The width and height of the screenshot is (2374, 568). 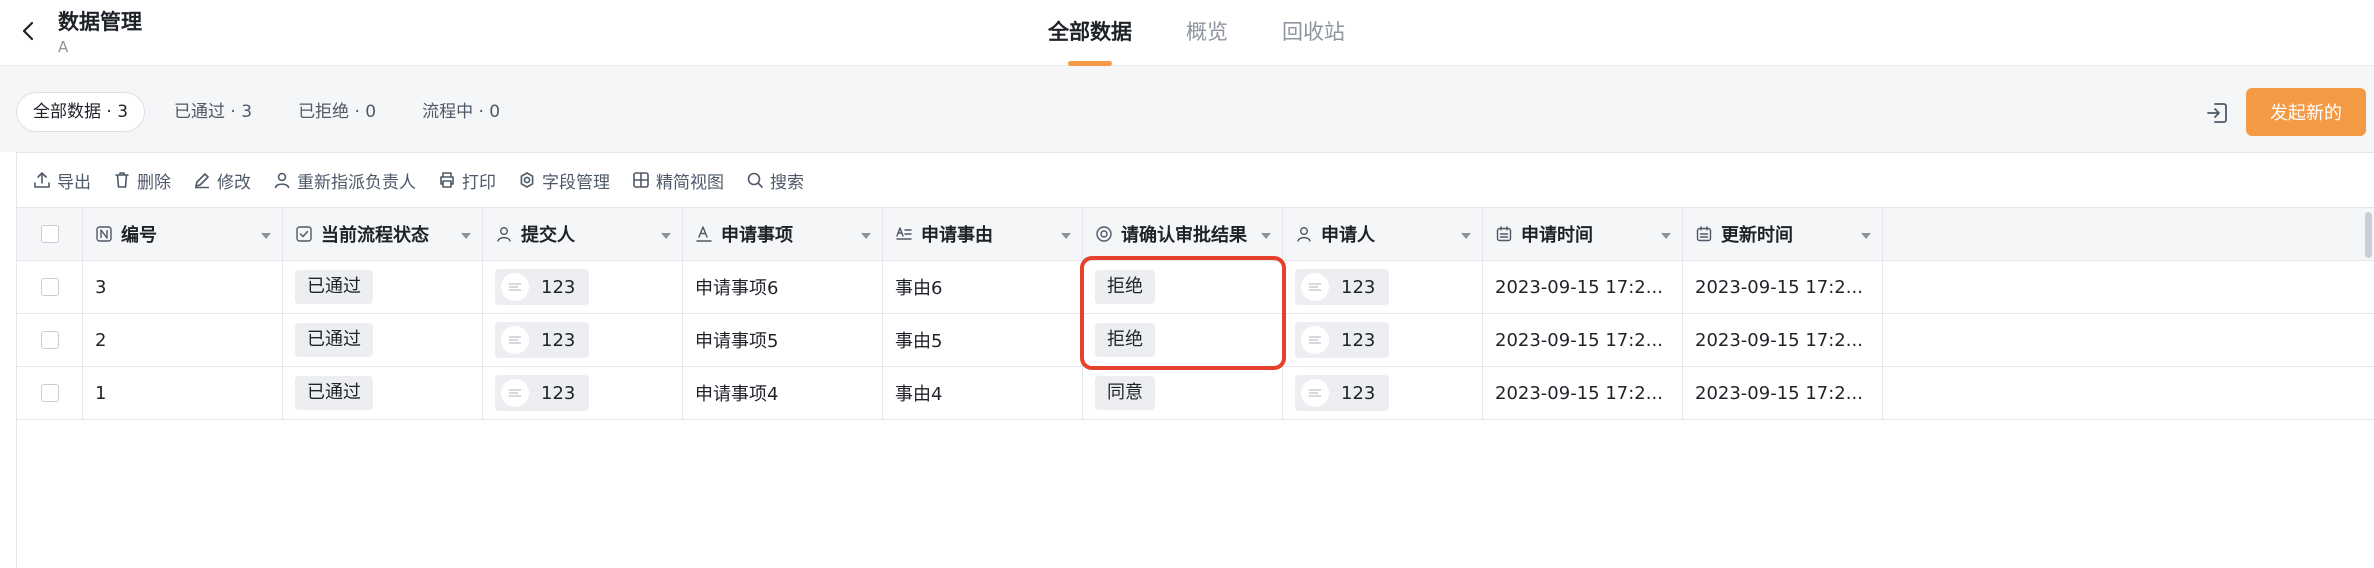 I want to click on column-header-update-time: 更新时间, so click(x=1783, y=234).